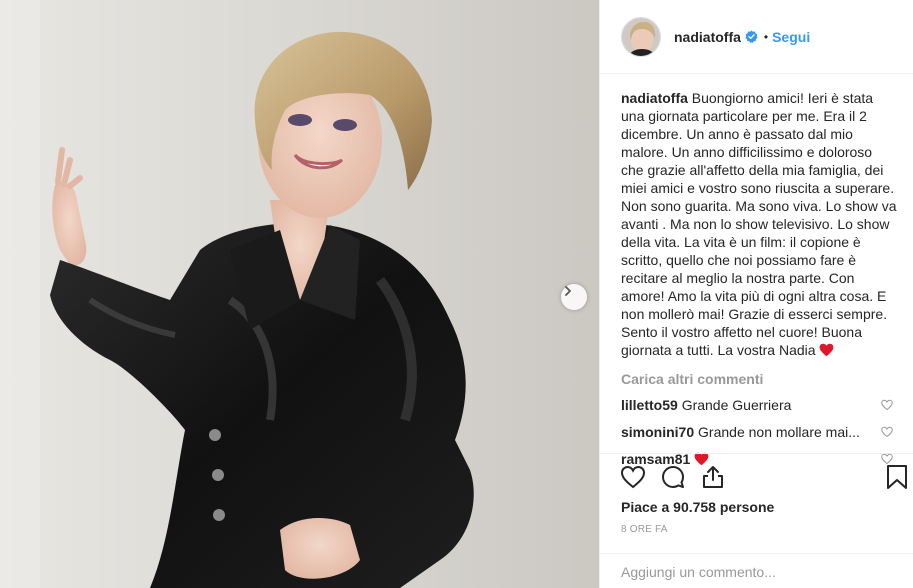 This screenshot has height=588, width=913. What do you see at coordinates (713, 477) in the screenshot?
I see `share-icon` at bounding box center [713, 477].